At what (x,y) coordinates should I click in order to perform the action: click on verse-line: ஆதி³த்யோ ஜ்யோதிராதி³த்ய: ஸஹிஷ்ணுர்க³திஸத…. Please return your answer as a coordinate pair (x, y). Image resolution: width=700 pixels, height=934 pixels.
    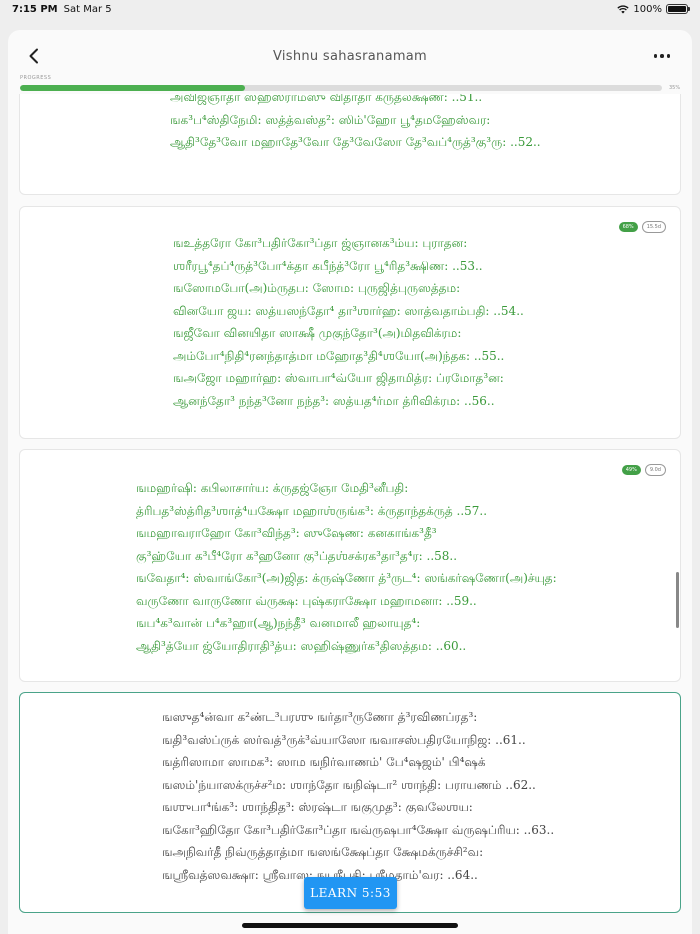
    Looking at the image, I should click on (301, 645).